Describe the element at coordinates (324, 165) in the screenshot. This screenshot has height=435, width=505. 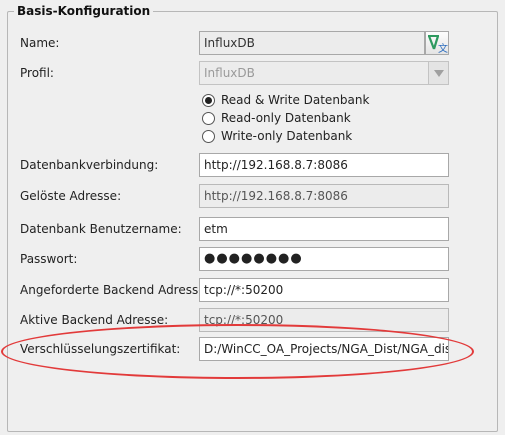
I see `connection-input: http://192.168.8.7:8086` at that location.